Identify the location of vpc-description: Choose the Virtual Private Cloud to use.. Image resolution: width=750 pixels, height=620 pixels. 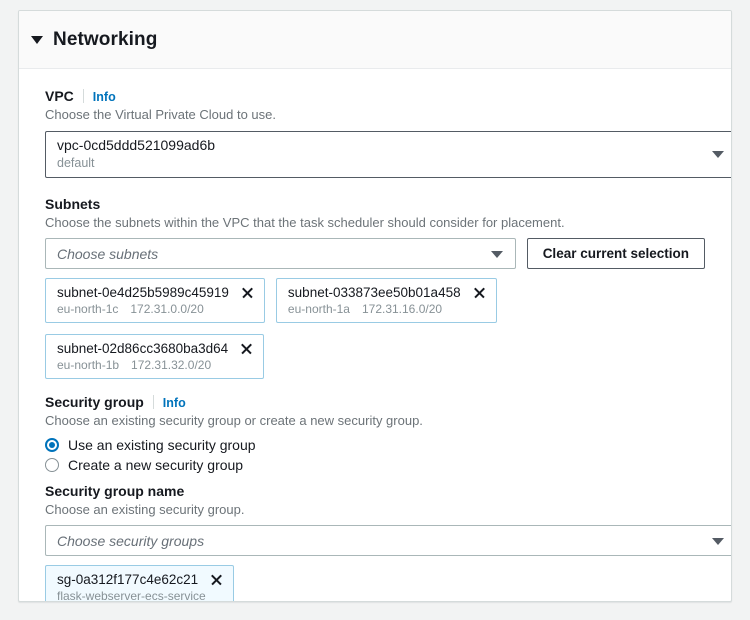
(161, 114).